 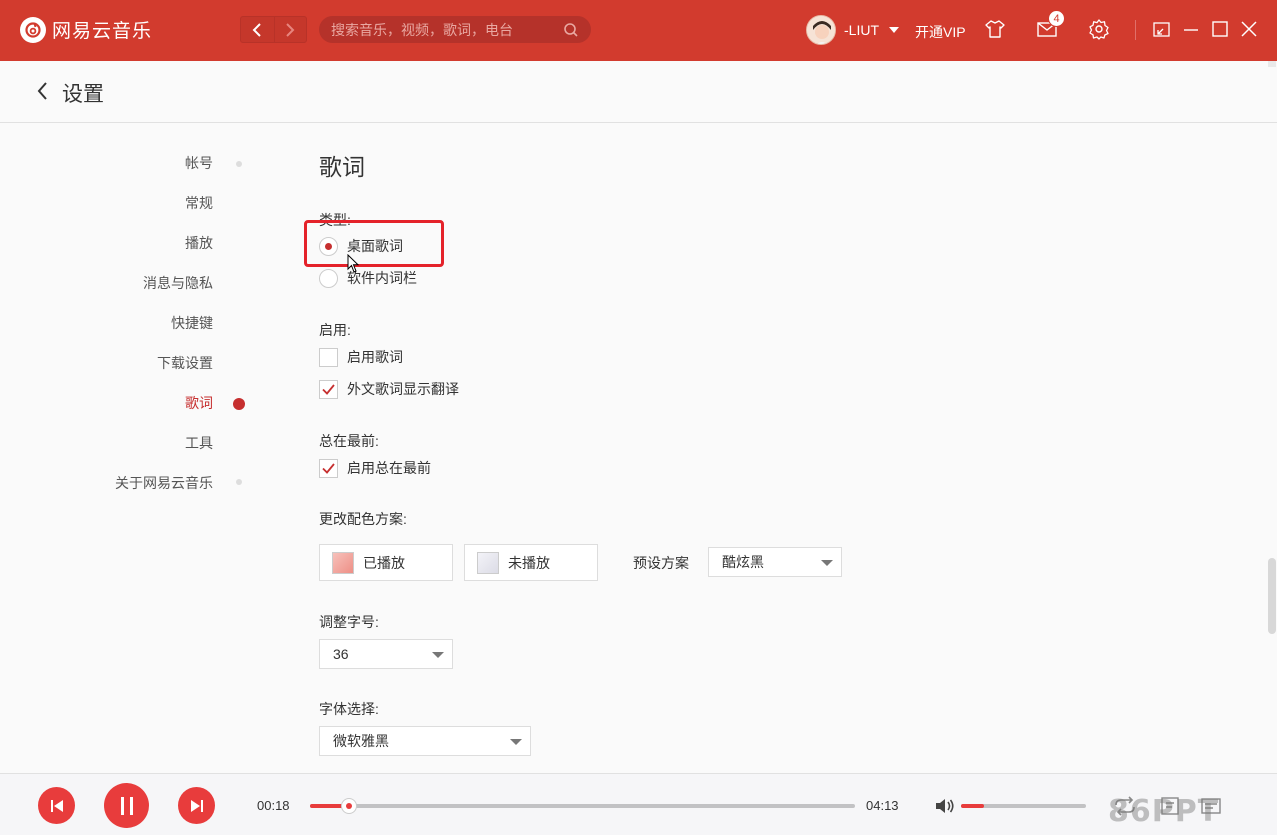 I want to click on pause-icon, so click(x=126, y=805).